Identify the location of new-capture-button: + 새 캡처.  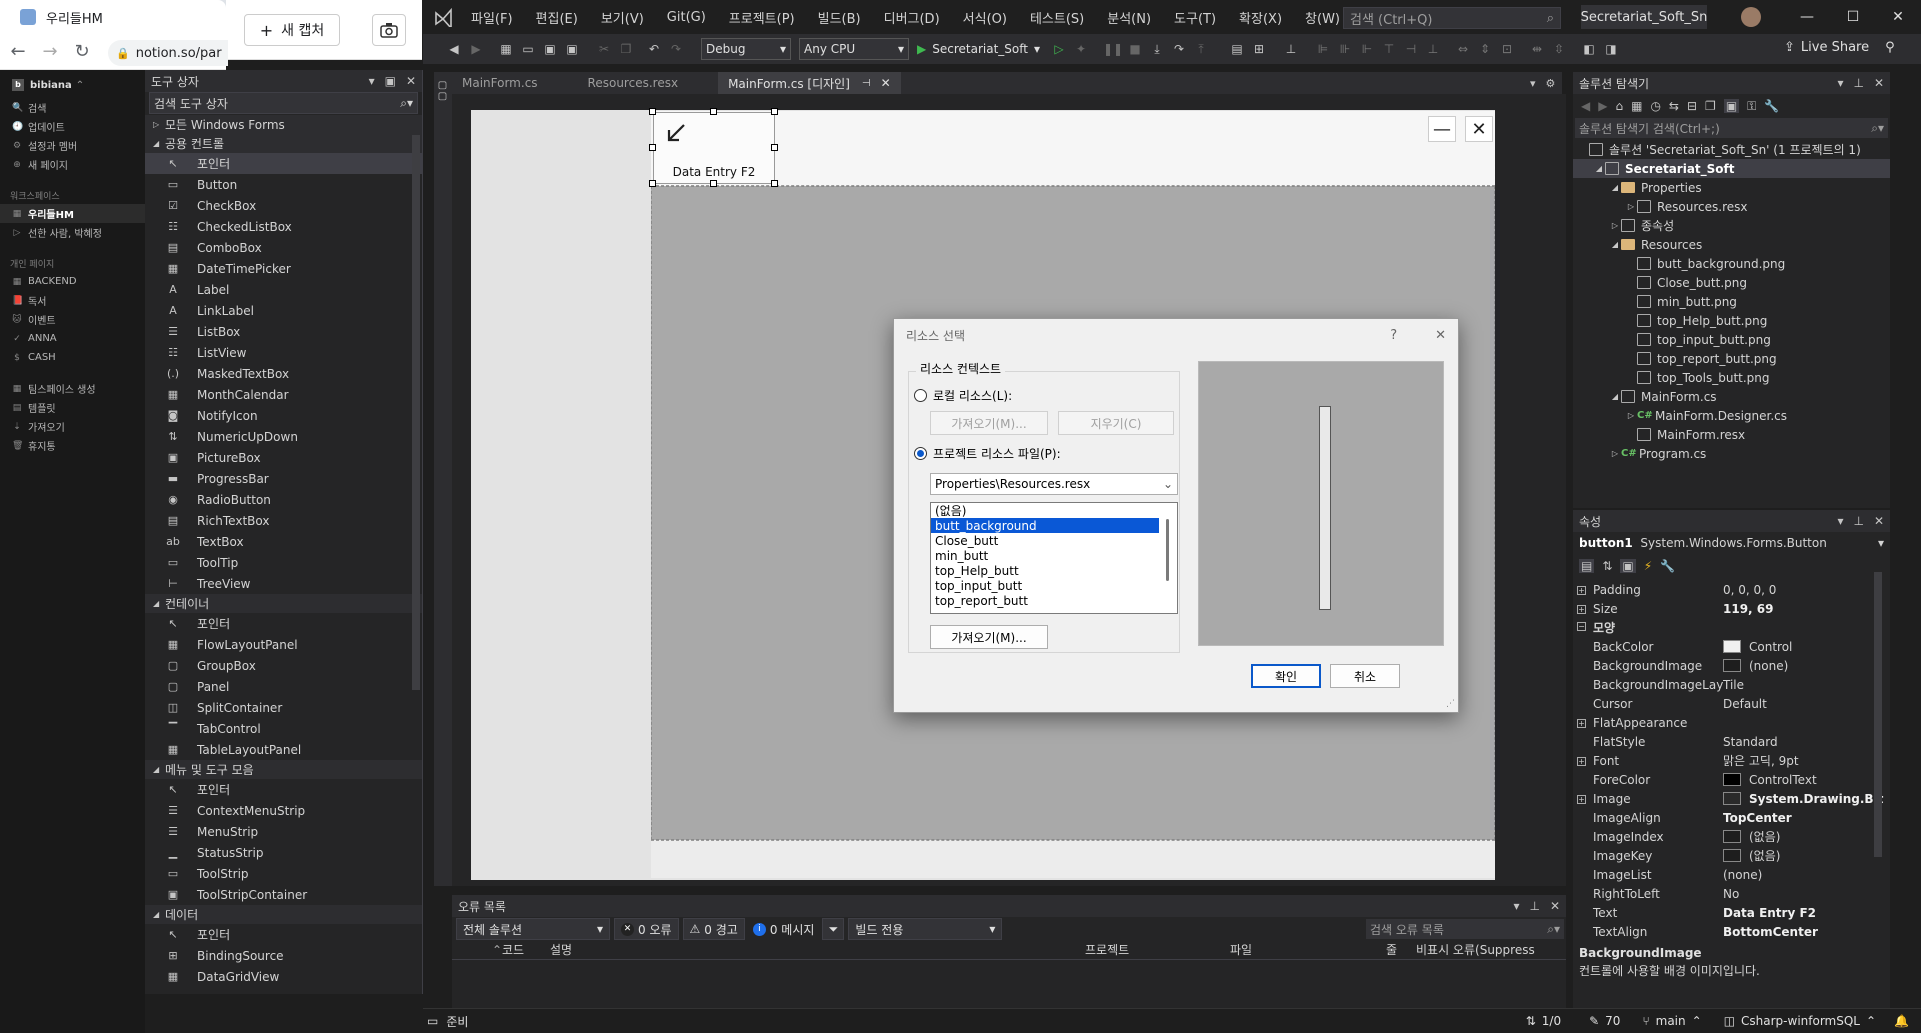
(292, 30).